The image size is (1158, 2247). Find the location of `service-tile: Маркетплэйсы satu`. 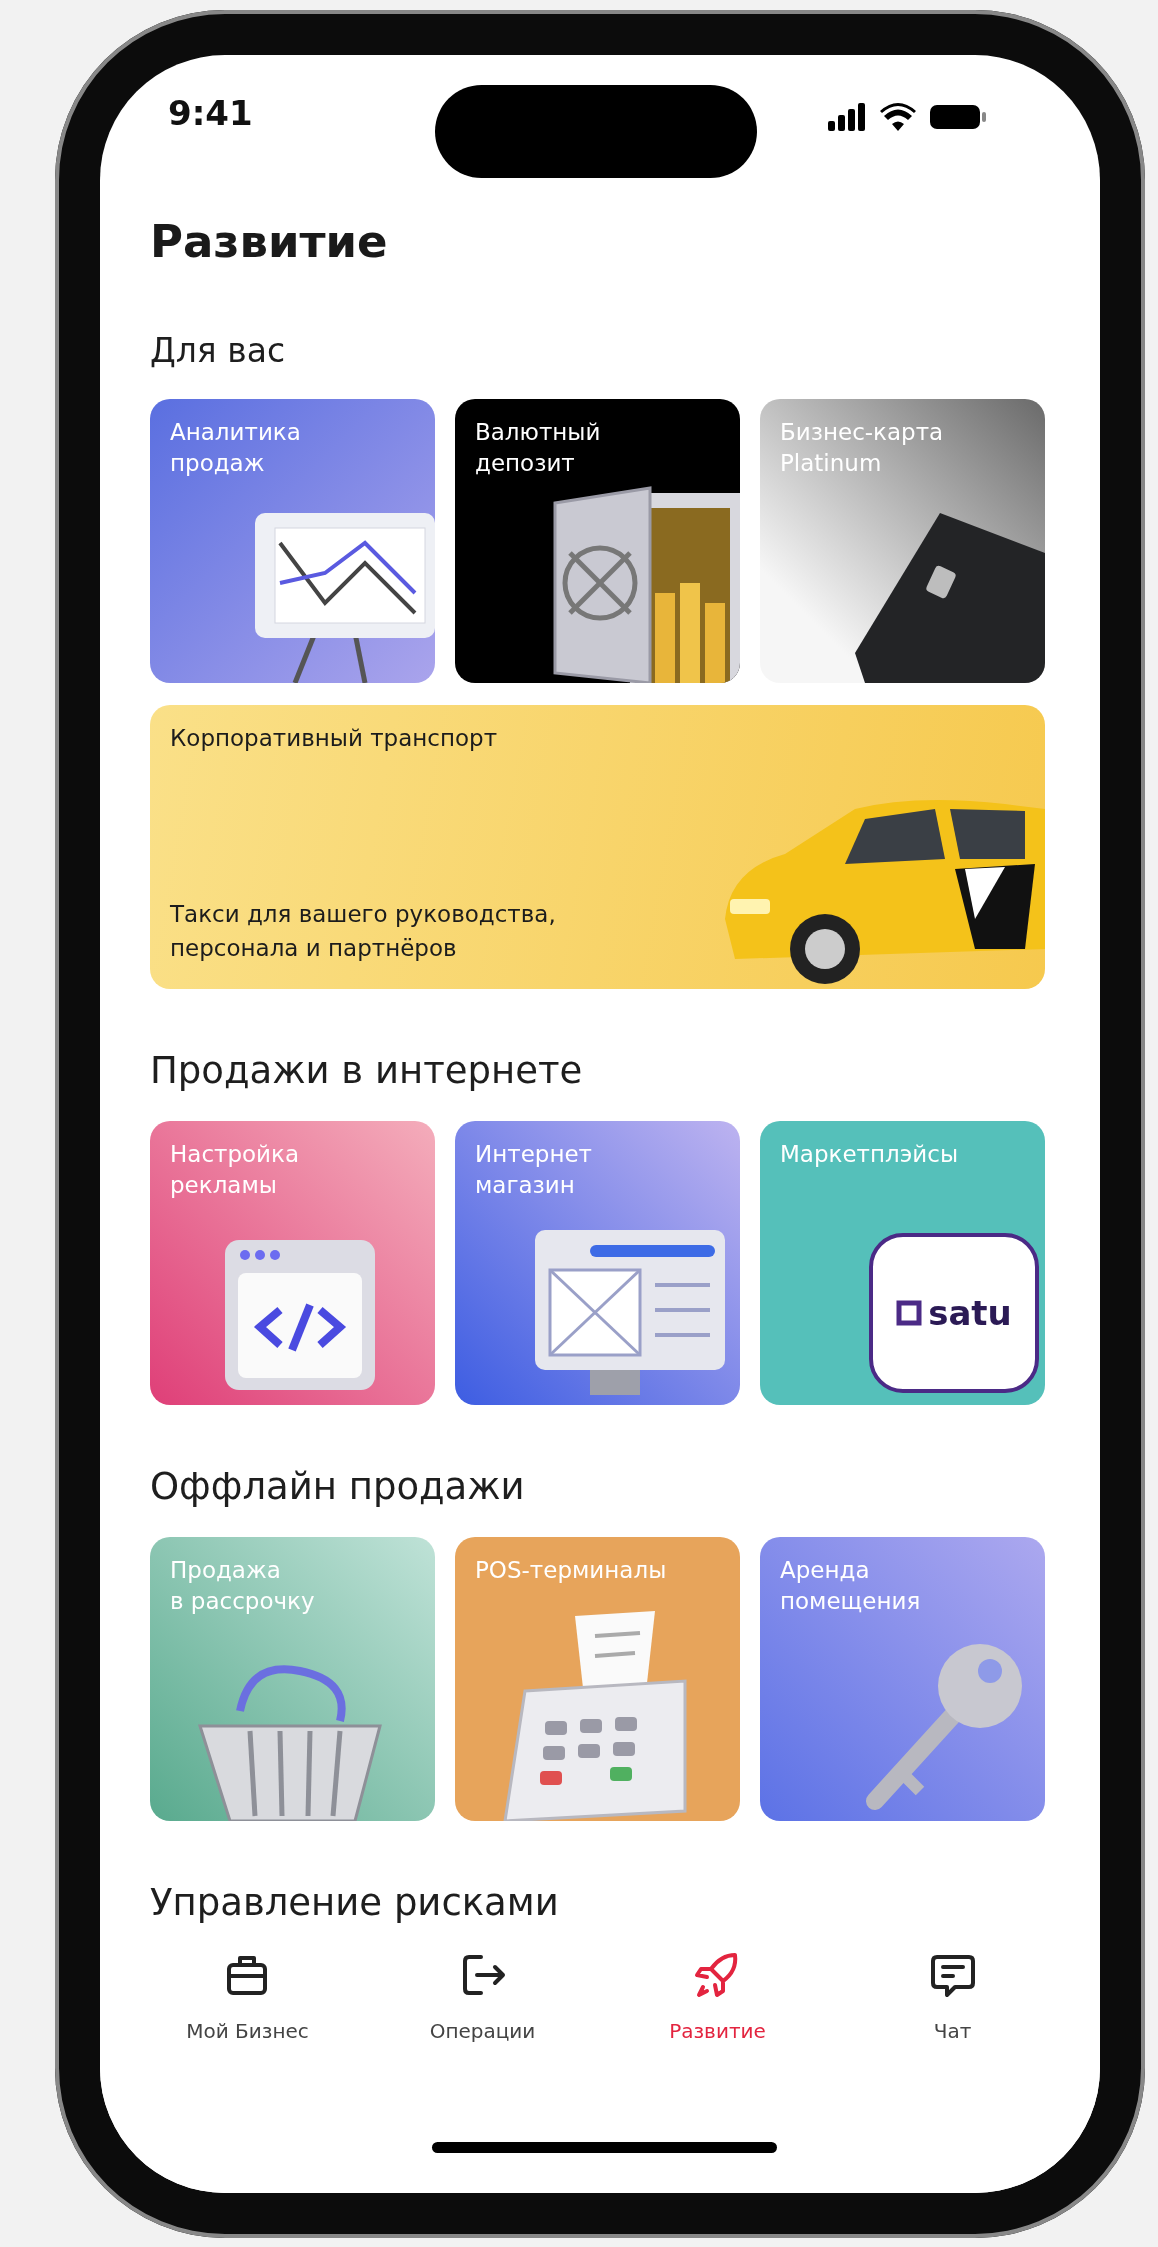

service-tile: Маркетплэйсы satu is located at coordinates (902, 1263).